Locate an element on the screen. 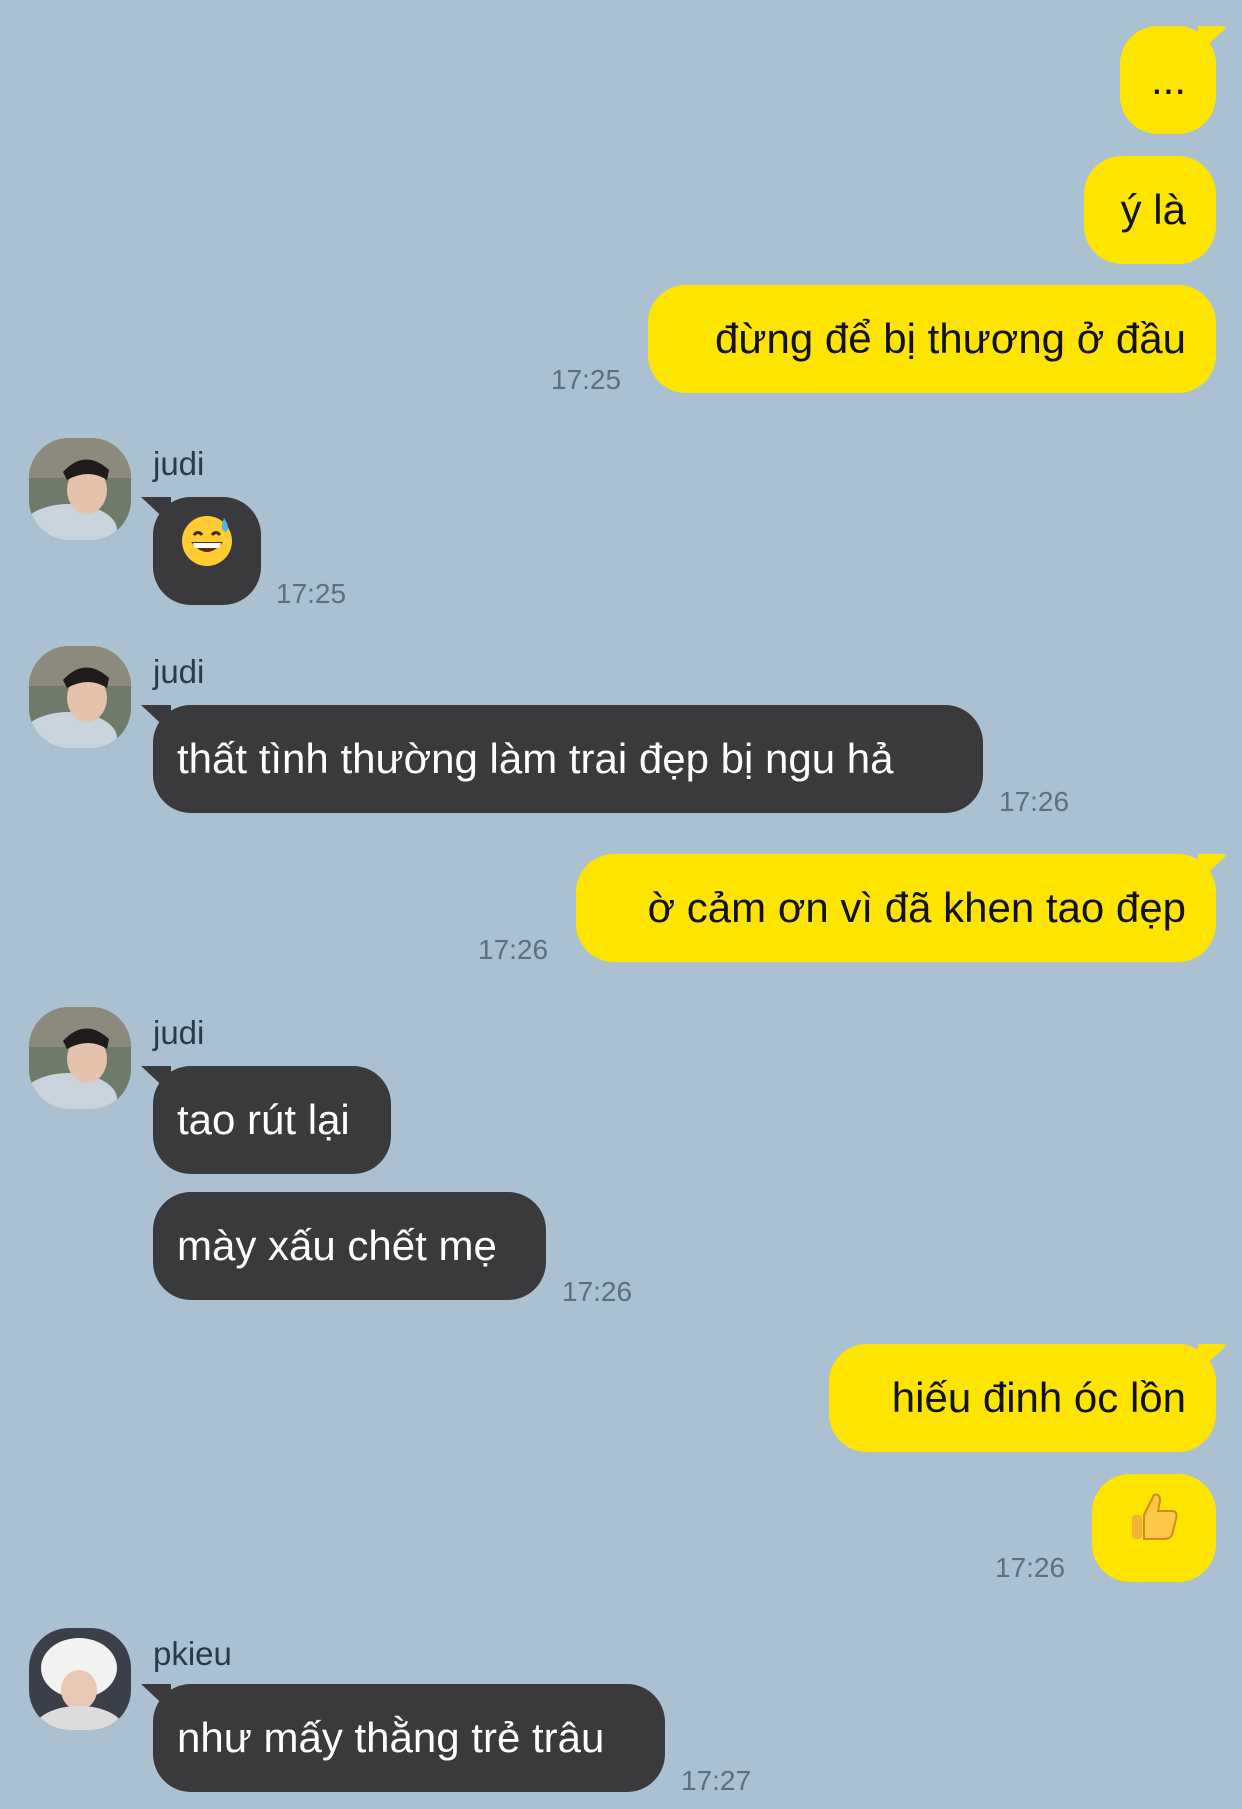  avatar-pkieu is located at coordinates (80, 1679).